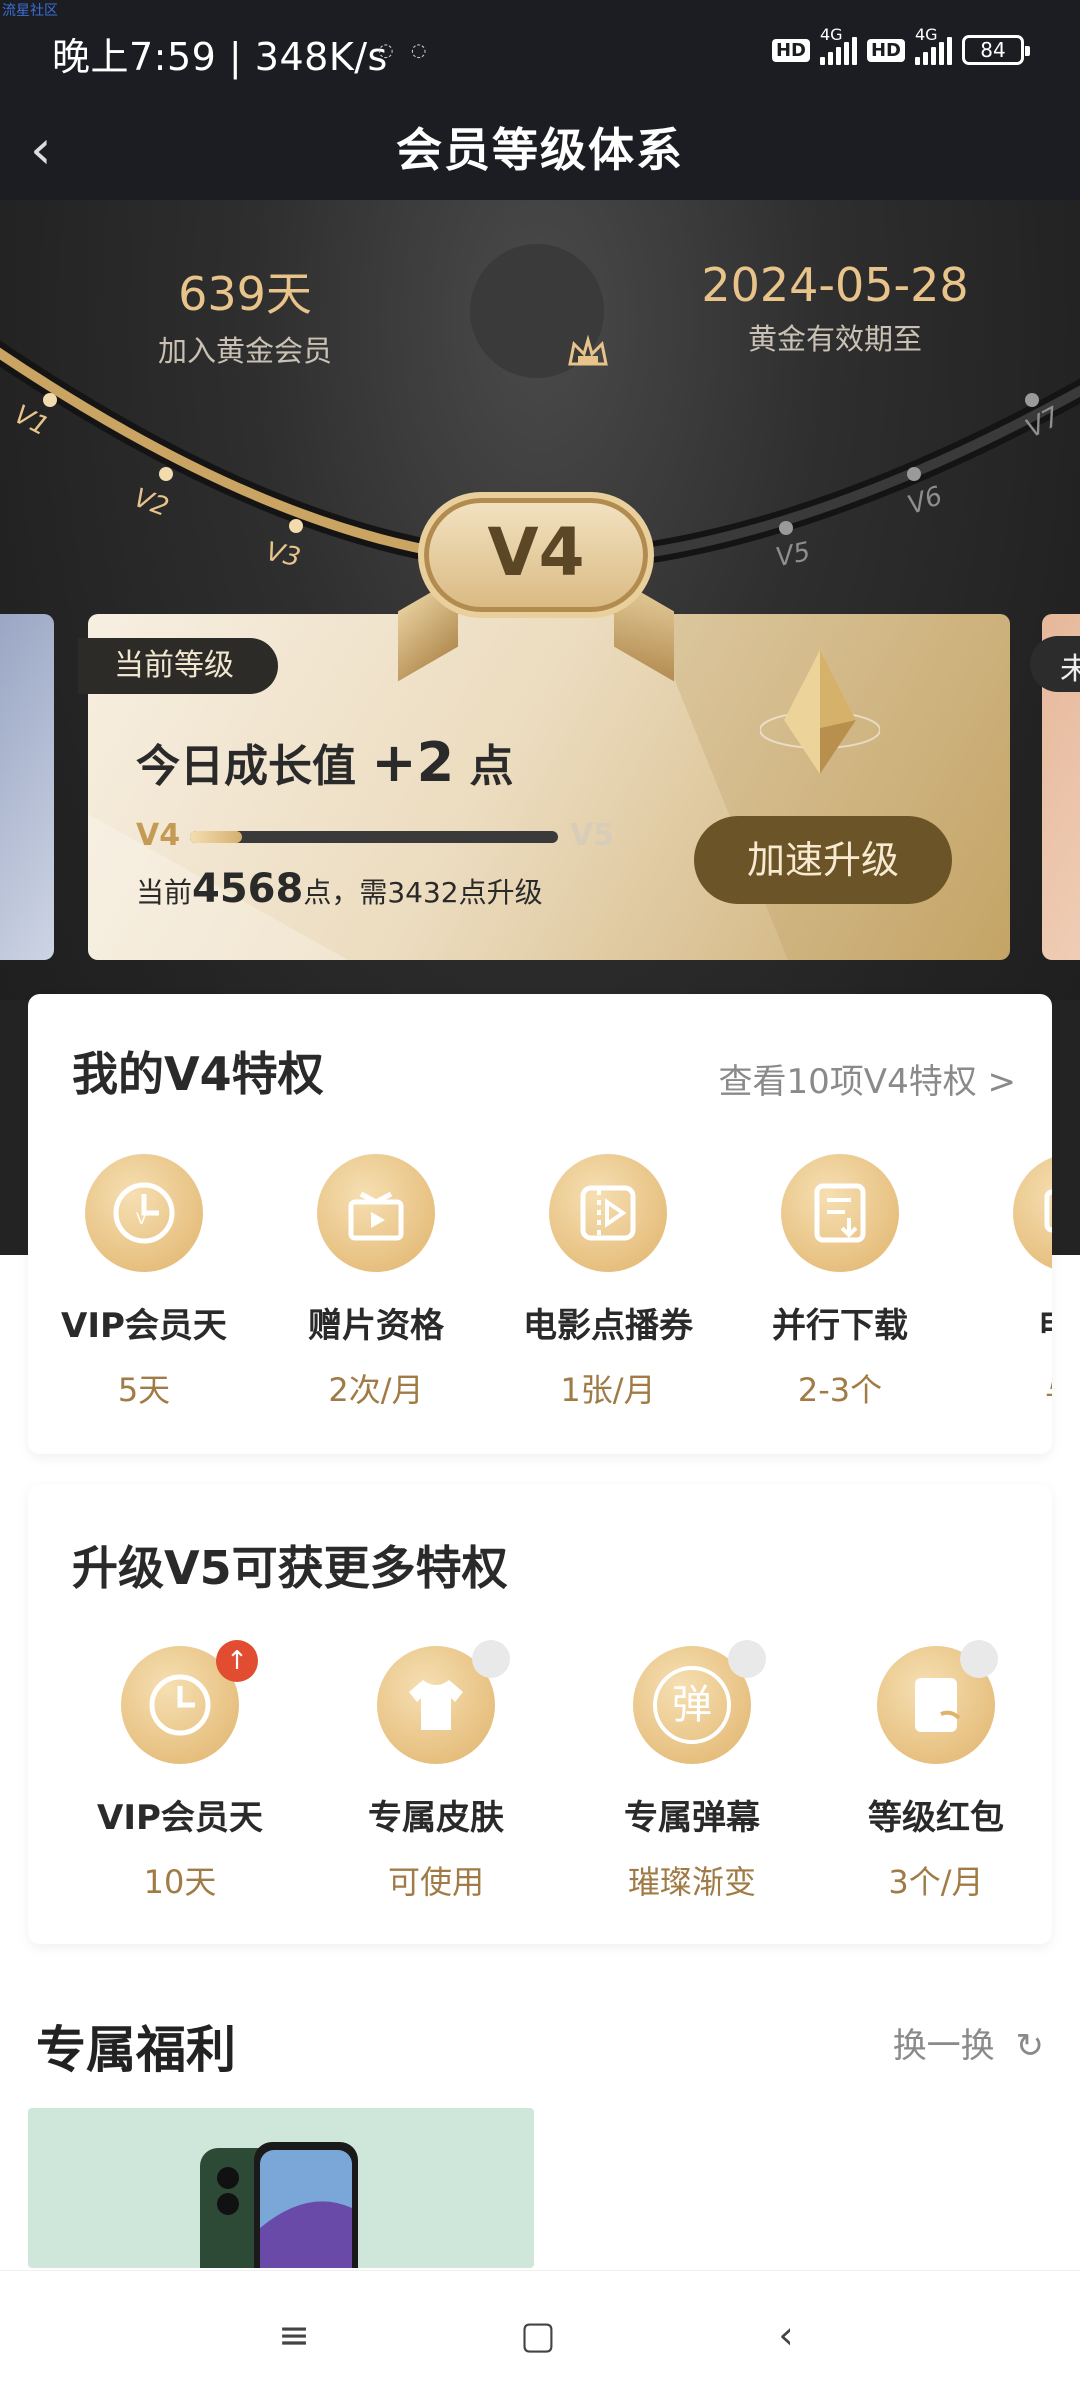 This screenshot has height=2400, width=1080. What do you see at coordinates (540, 50) in the screenshot?
I see `status-bar: 晚上7:59 | 348K/s ◌ ◌ HD 4G HD 4G 84` at bounding box center [540, 50].